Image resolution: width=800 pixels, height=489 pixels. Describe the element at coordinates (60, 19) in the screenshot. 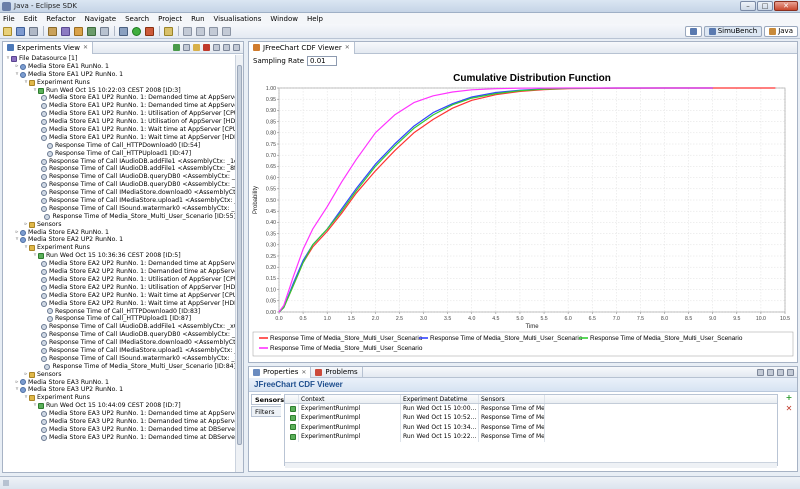

I see `menu-refactor: Refactor` at that location.